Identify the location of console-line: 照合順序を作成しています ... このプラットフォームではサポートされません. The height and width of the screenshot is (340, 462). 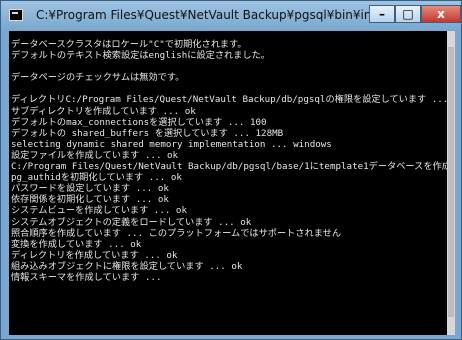
(176, 233).